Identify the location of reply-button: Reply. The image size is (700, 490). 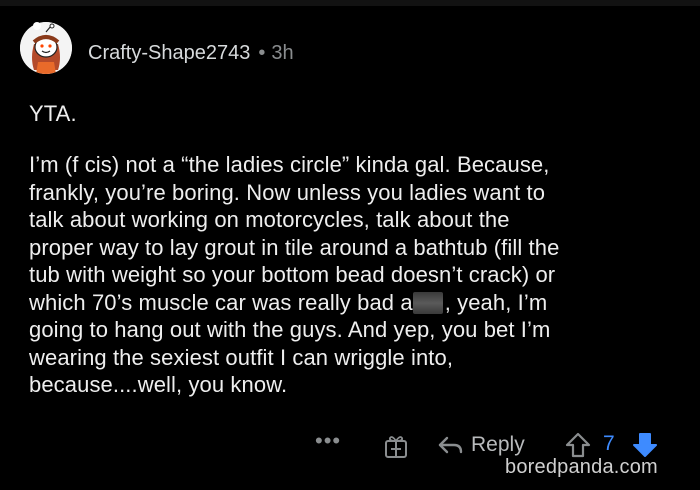
(481, 445).